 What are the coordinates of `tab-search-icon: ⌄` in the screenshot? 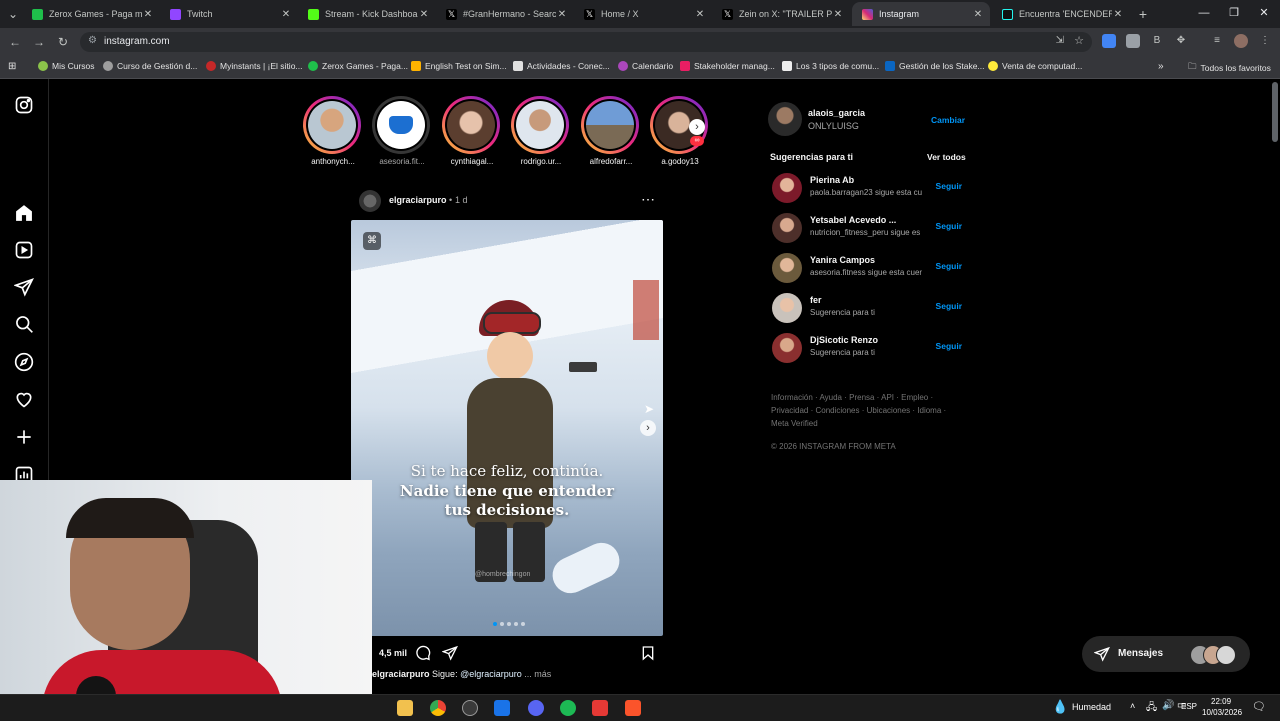 It's located at (13, 14).